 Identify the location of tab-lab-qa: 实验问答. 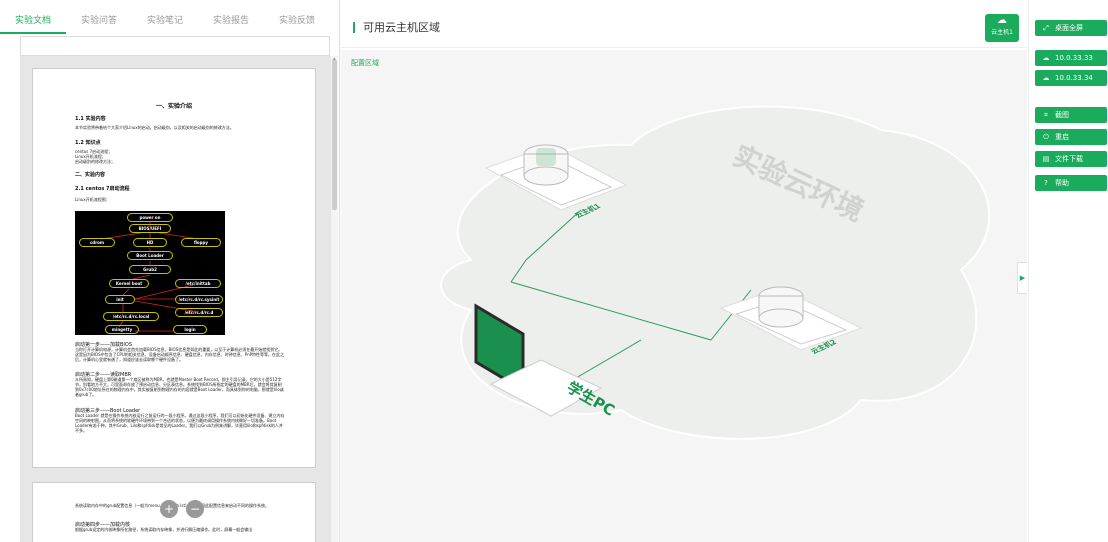
(99, 21).